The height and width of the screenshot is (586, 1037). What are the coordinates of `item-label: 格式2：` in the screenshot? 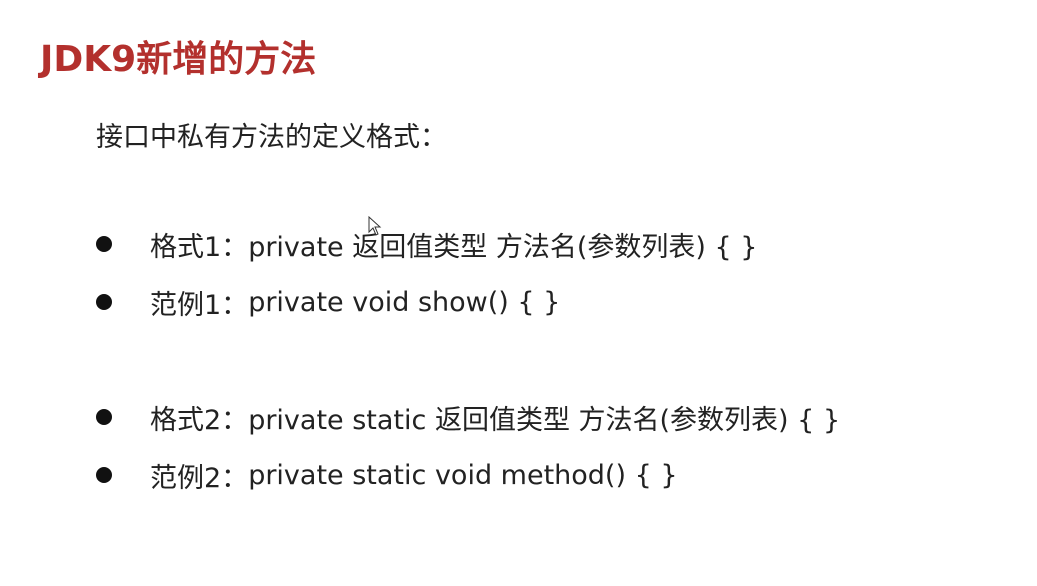 It's located at (199, 420).